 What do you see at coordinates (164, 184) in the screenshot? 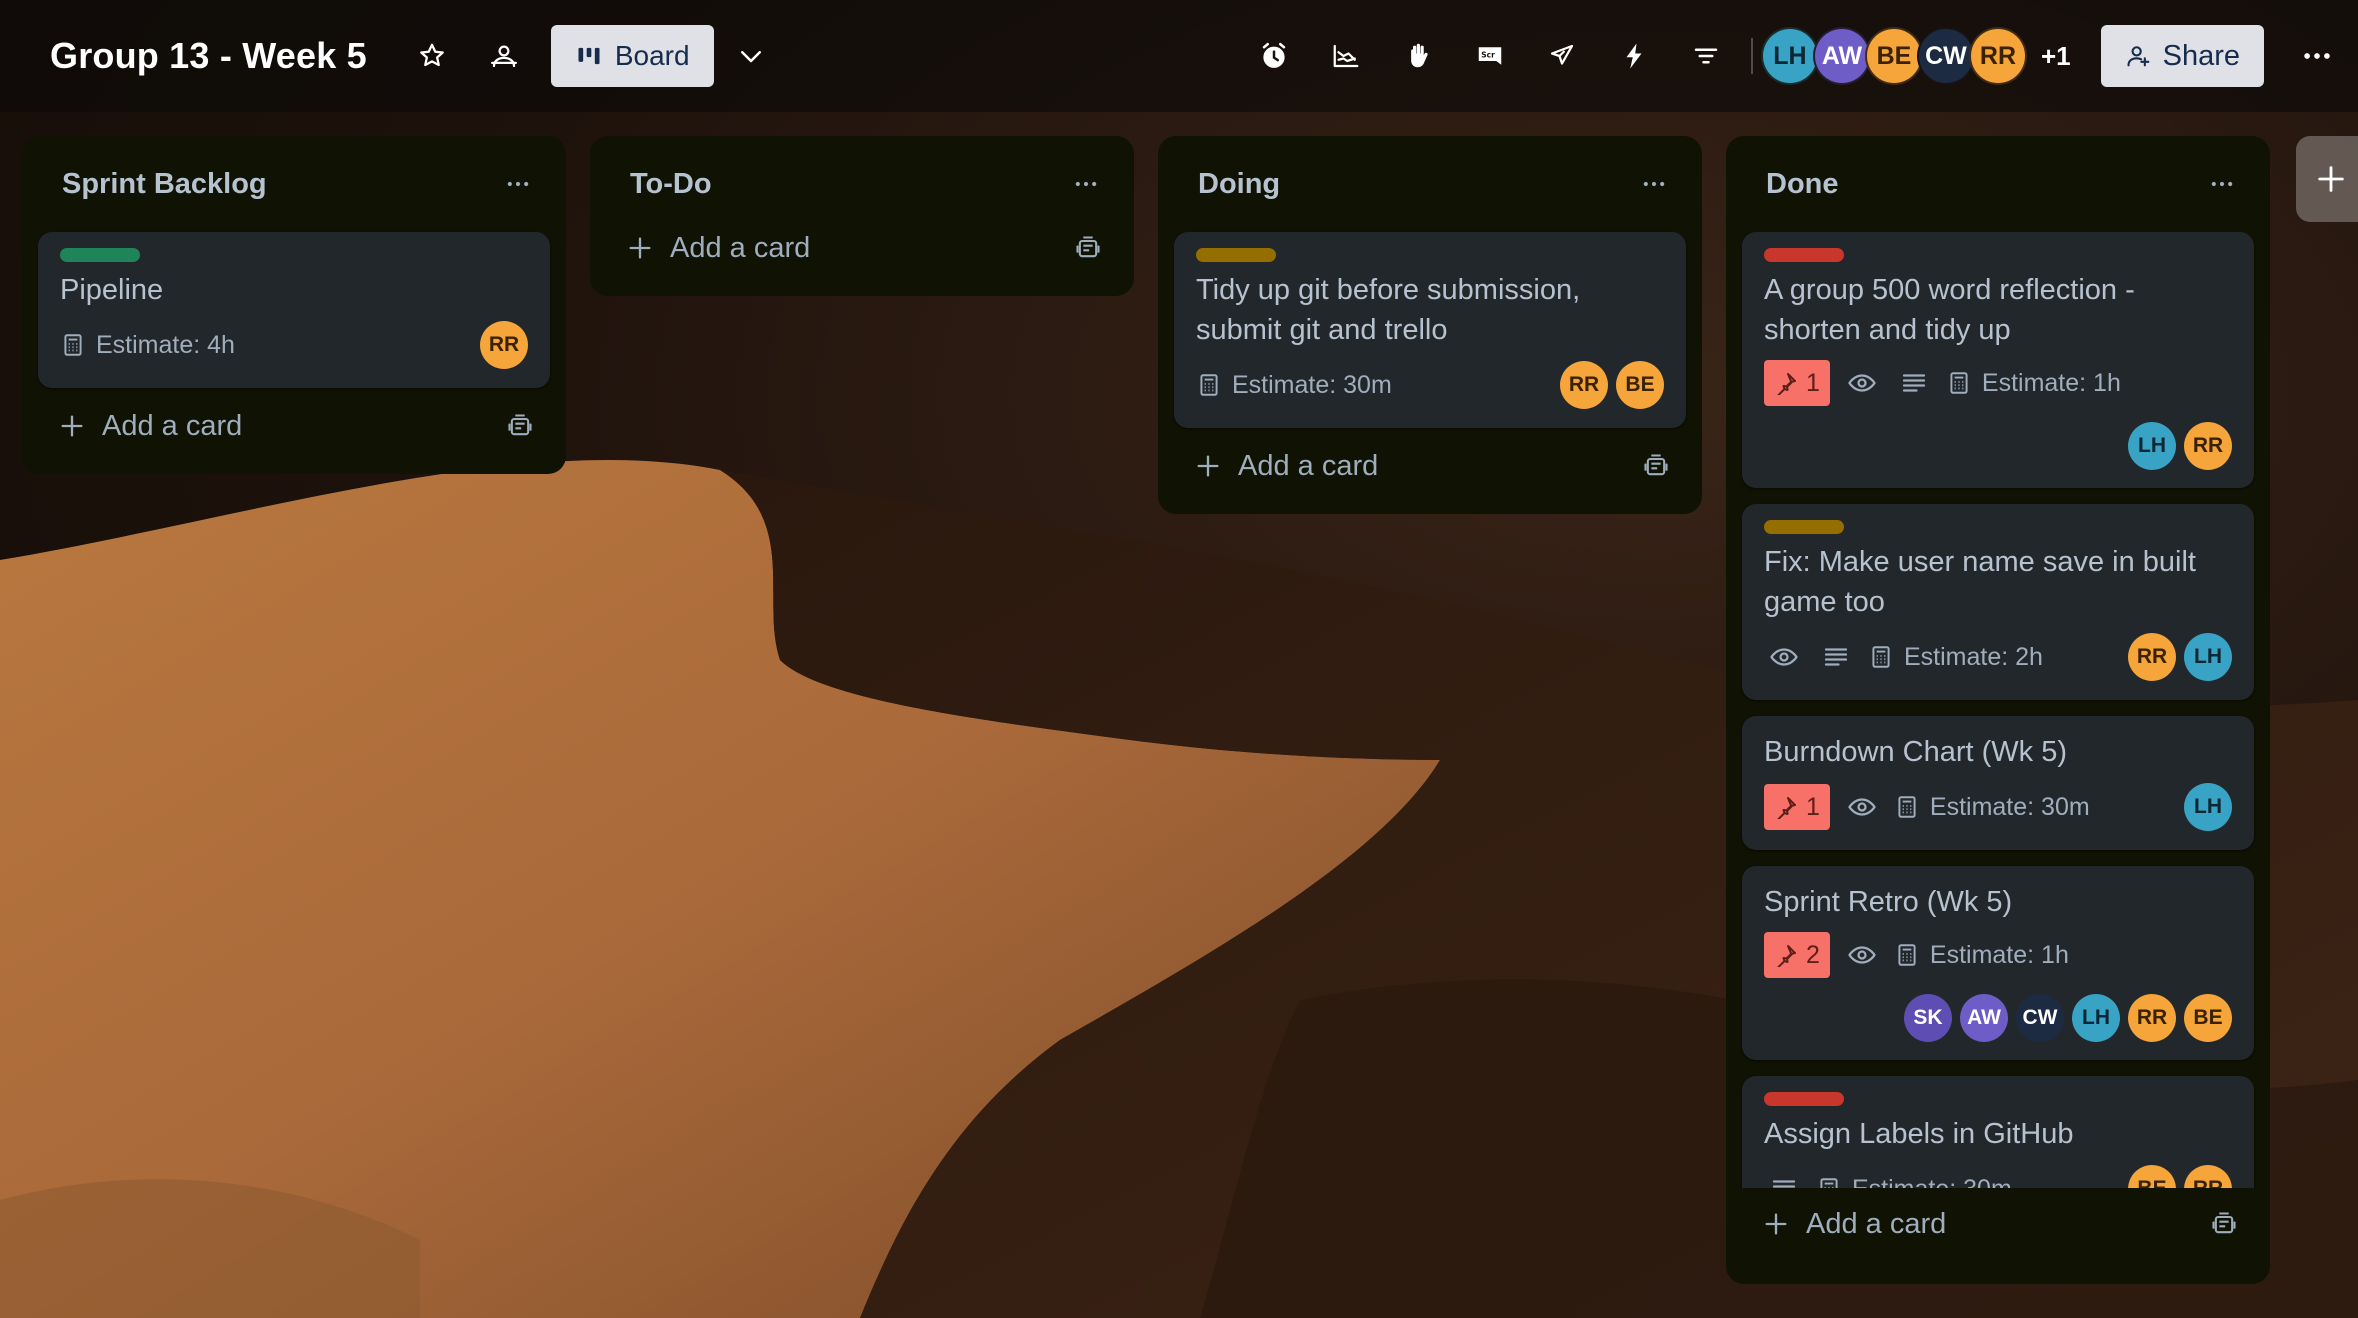
I see `list-title: Sprint Backlog` at bounding box center [164, 184].